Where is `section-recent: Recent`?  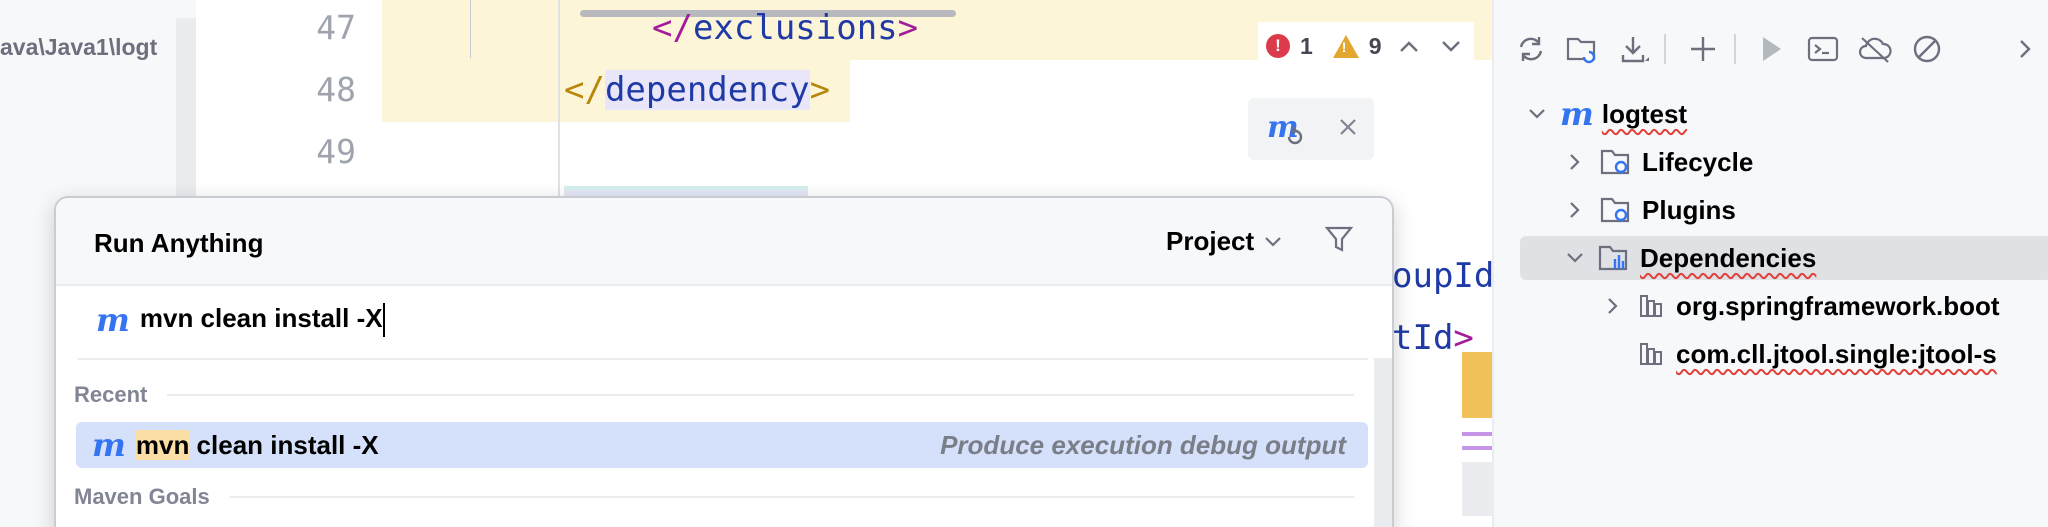
section-recent: Recent is located at coordinates (714, 395).